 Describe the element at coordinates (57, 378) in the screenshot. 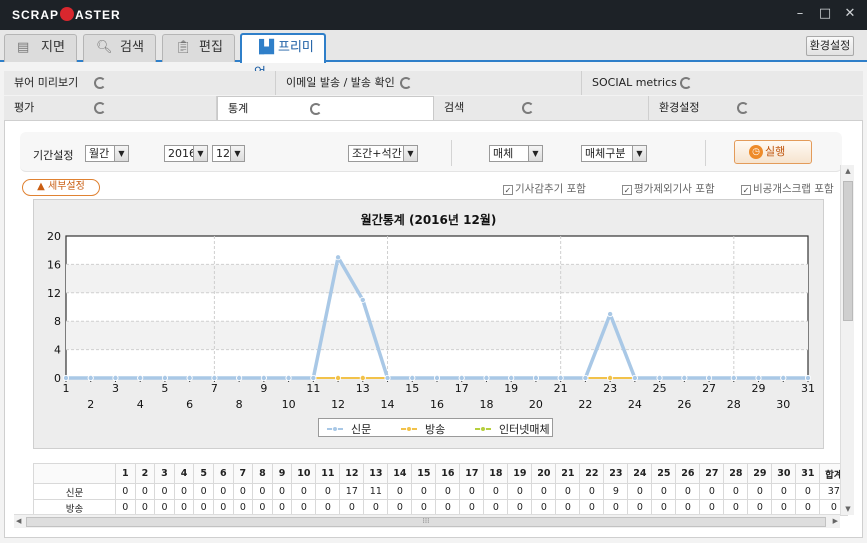

I see `y-tick-label: 0` at that location.